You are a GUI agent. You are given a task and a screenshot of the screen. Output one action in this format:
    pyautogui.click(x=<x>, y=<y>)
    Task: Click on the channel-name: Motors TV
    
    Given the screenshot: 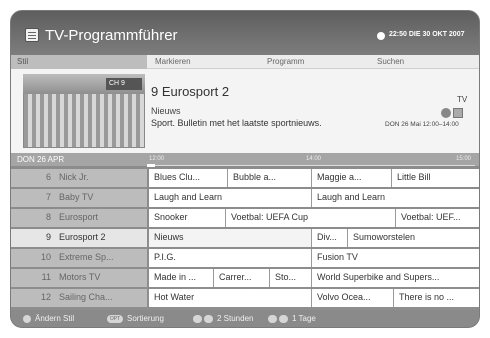 What is the action you would take?
    pyautogui.click(x=80, y=277)
    